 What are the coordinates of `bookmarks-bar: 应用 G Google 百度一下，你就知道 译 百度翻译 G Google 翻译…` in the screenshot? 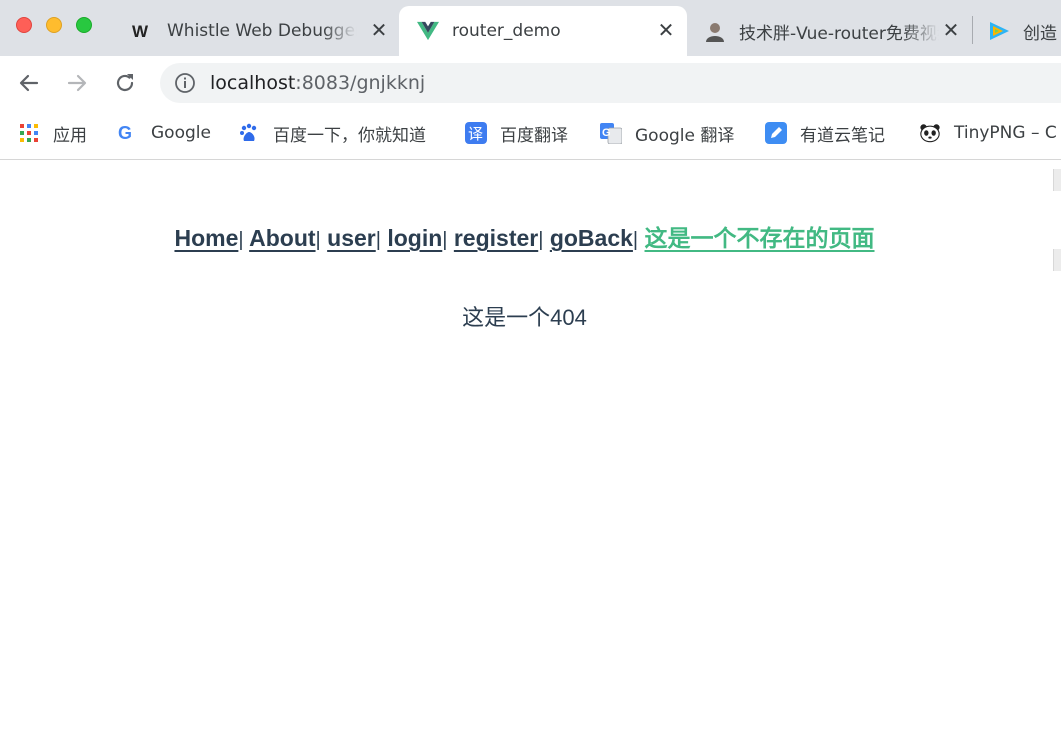 It's located at (530, 135).